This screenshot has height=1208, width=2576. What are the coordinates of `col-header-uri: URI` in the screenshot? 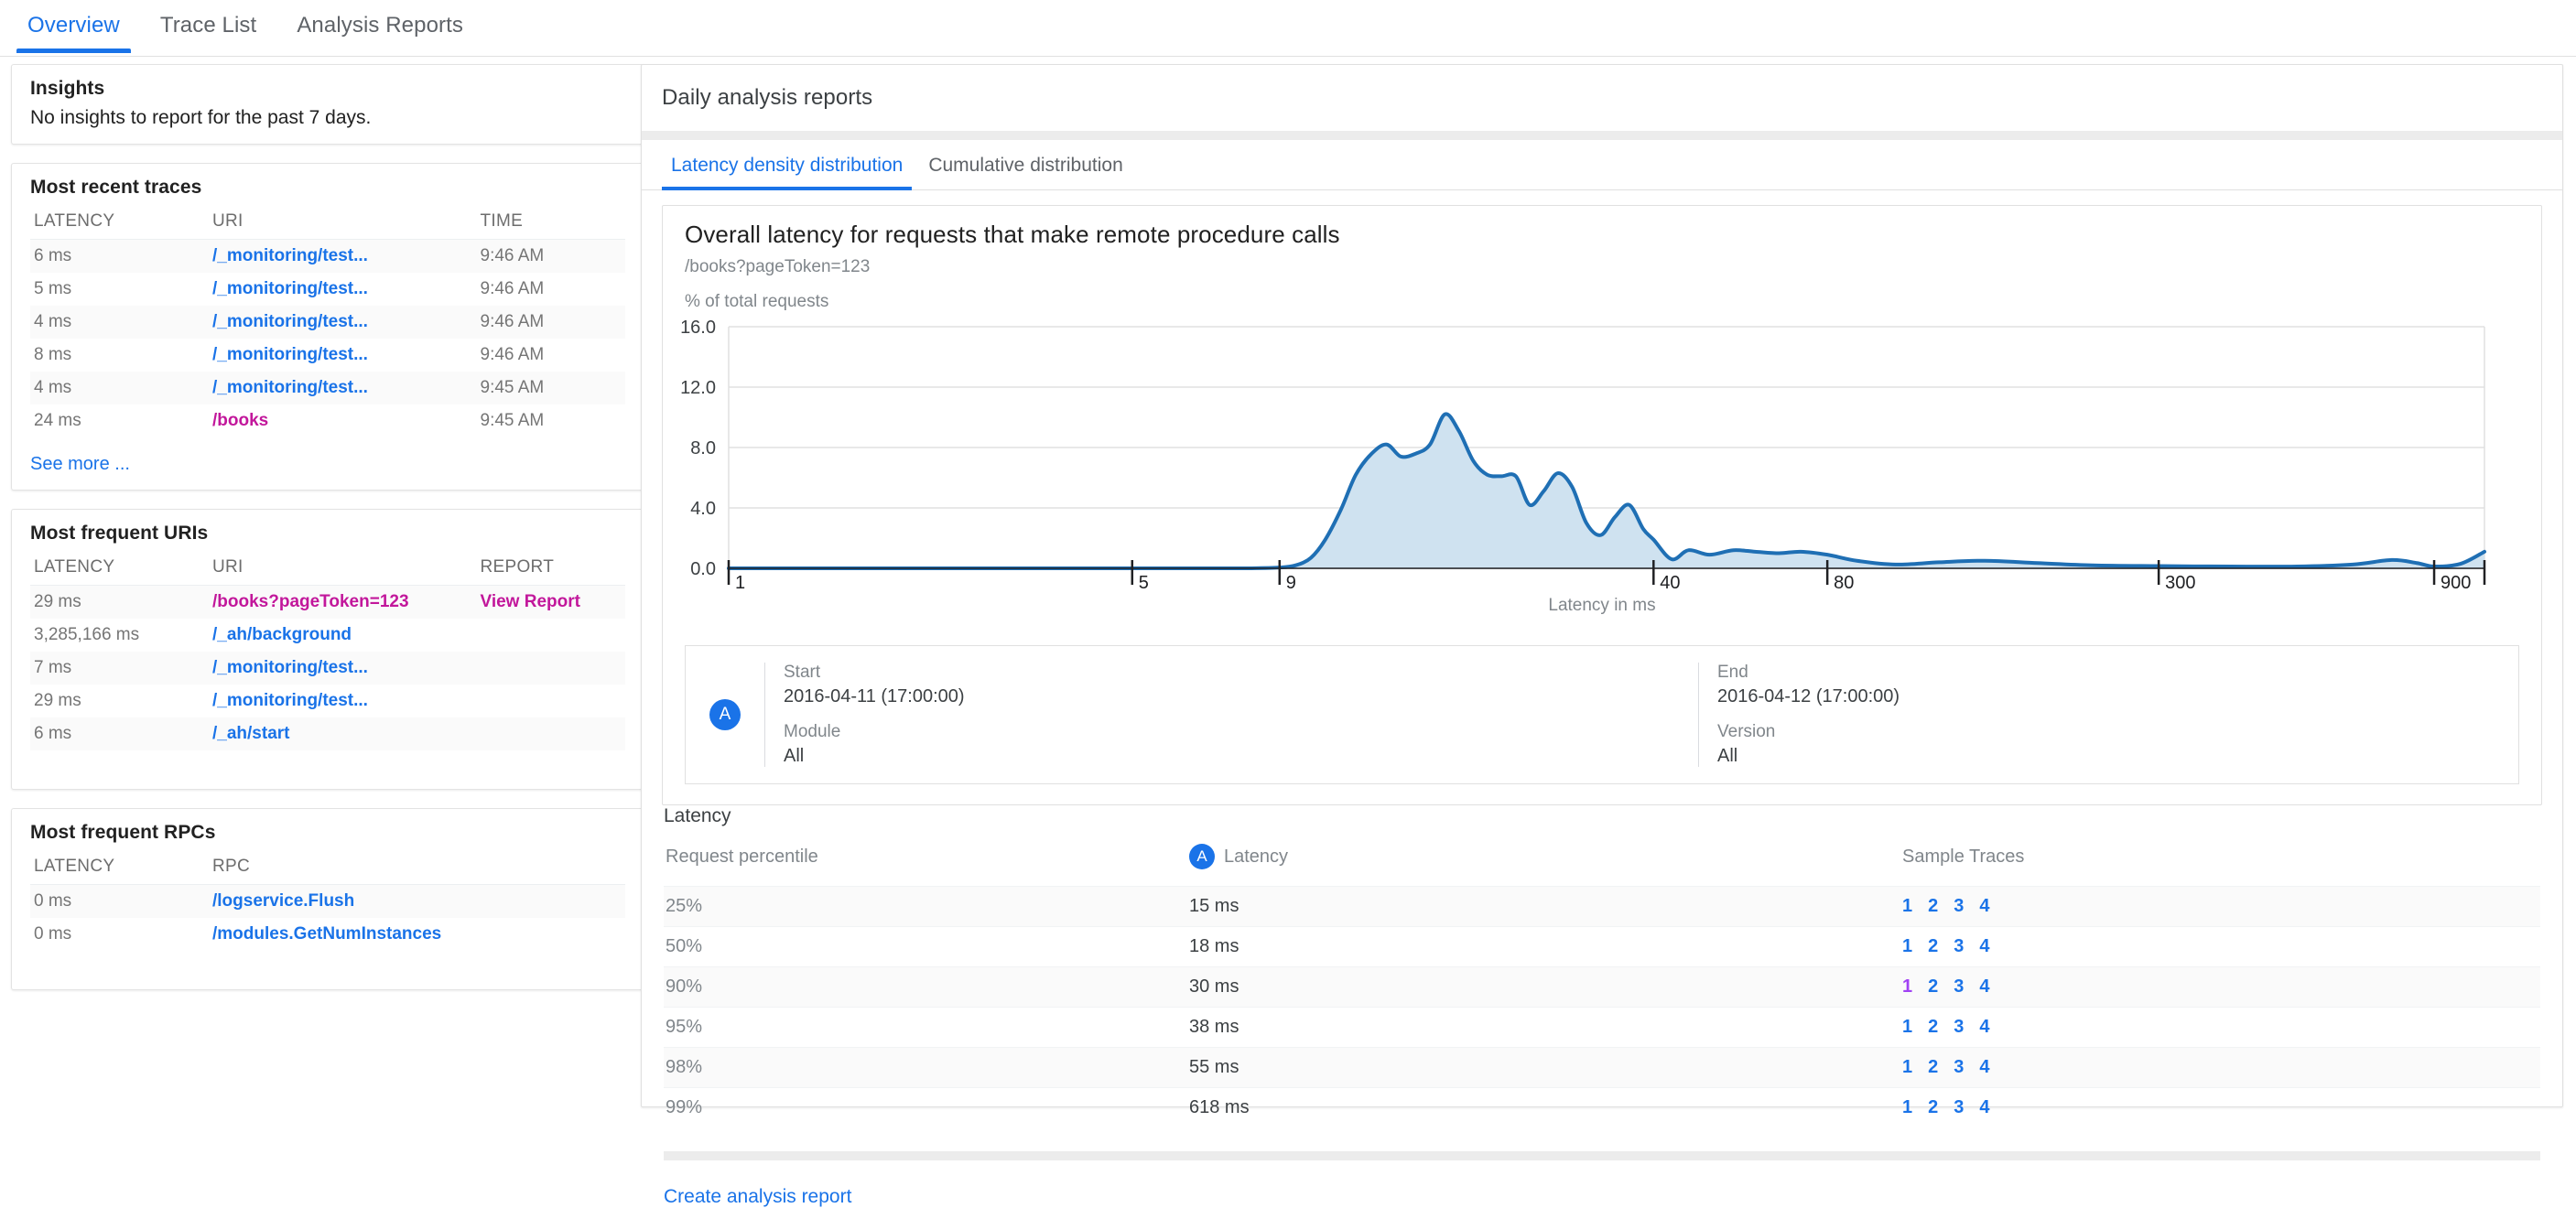 It's located at (343, 569).